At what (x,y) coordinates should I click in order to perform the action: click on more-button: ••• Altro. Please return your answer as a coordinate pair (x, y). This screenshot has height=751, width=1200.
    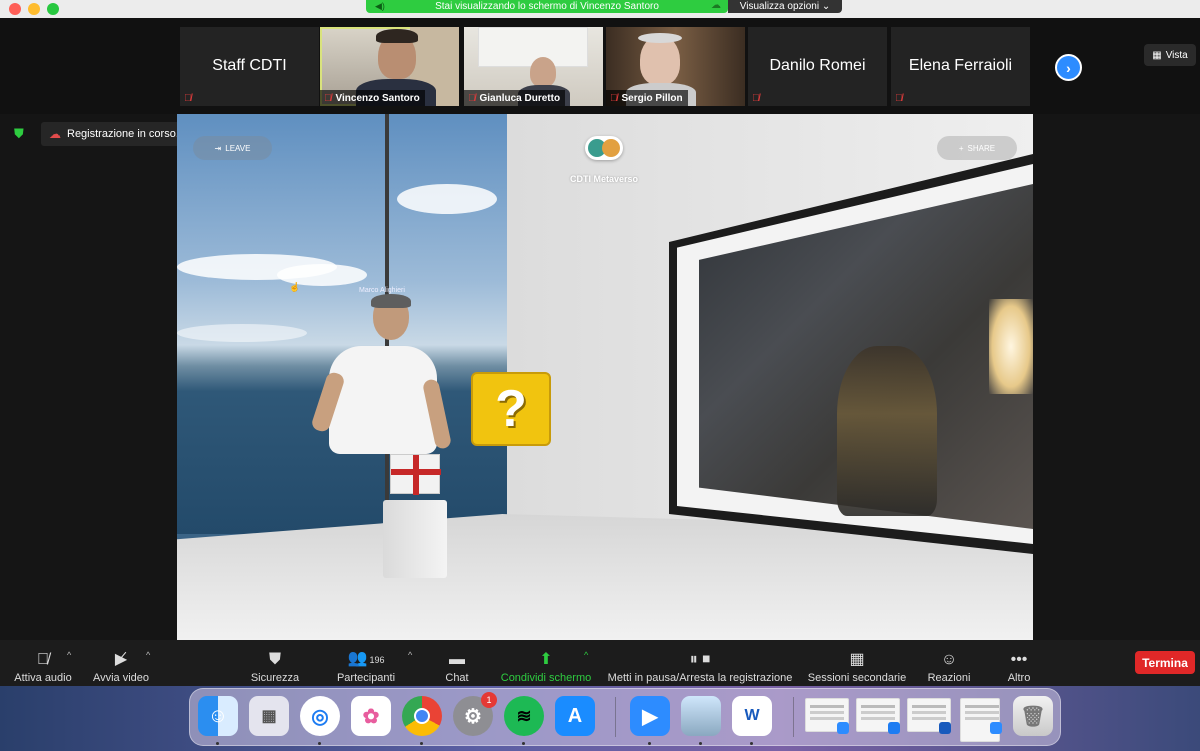
    Looking at the image, I should click on (1019, 664).